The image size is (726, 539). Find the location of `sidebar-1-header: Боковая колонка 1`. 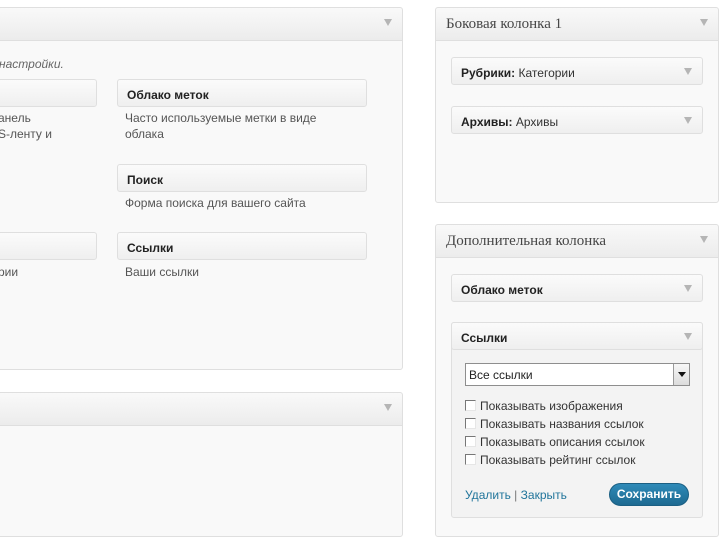

sidebar-1-header: Боковая колонка 1 is located at coordinates (577, 24).